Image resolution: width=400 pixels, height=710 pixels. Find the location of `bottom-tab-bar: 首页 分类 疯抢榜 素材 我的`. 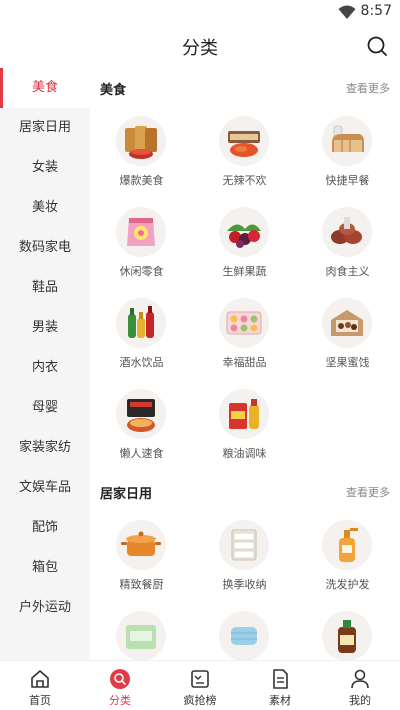

bottom-tab-bar: 首页 分类 疯抢榜 素材 我的 is located at coordinates (200, 685).